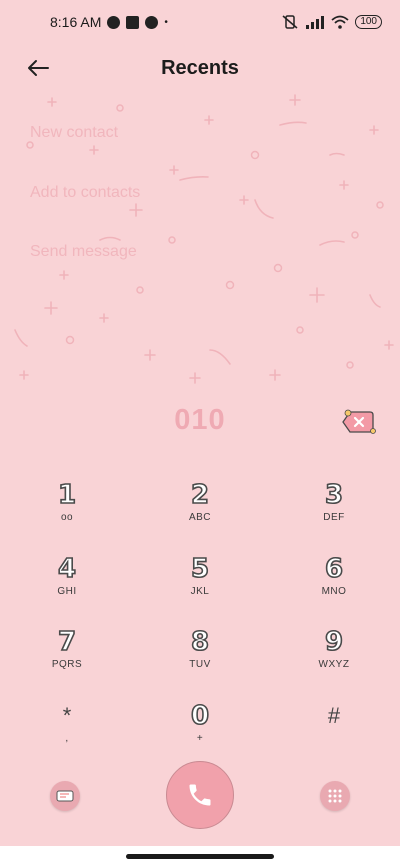  I want to click on key-6: 6 MNO, so click(334, 584).